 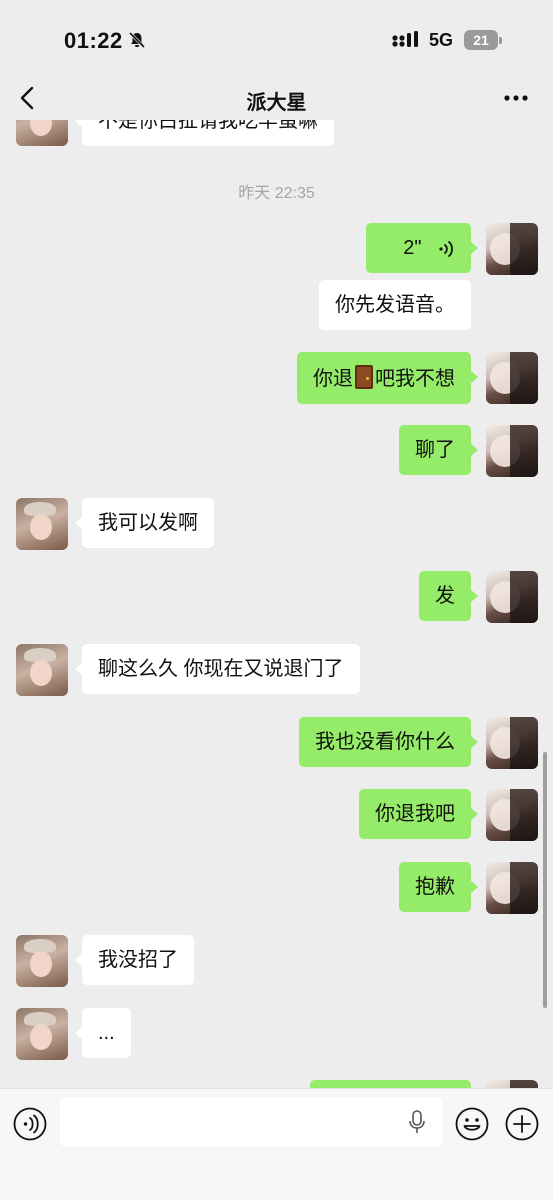 I want to click on message-sent: 抱歉, so click(x=438, y=887).